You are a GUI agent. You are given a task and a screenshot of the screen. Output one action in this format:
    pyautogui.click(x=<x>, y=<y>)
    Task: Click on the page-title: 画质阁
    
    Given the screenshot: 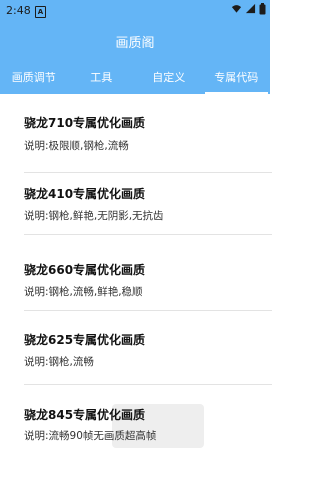 What is the action you would take?
    pyautogui.click(x=135, y=43)
    